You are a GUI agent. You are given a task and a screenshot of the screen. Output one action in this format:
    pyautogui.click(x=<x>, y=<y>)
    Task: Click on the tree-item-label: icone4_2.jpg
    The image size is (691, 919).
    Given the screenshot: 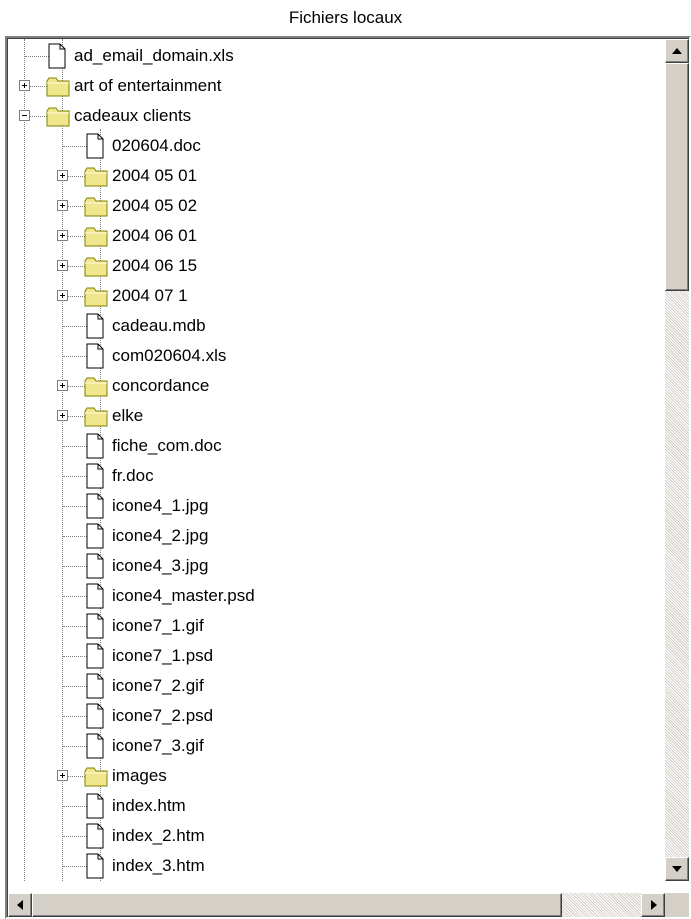 What is the action you would take?
    pyautogui.click(x=160, y=535)
    